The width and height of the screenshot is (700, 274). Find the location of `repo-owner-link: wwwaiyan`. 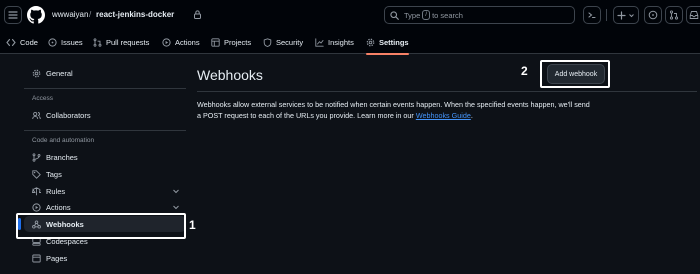

repo-owner-link: wwwaiyan is located at coordinates (70, 15).